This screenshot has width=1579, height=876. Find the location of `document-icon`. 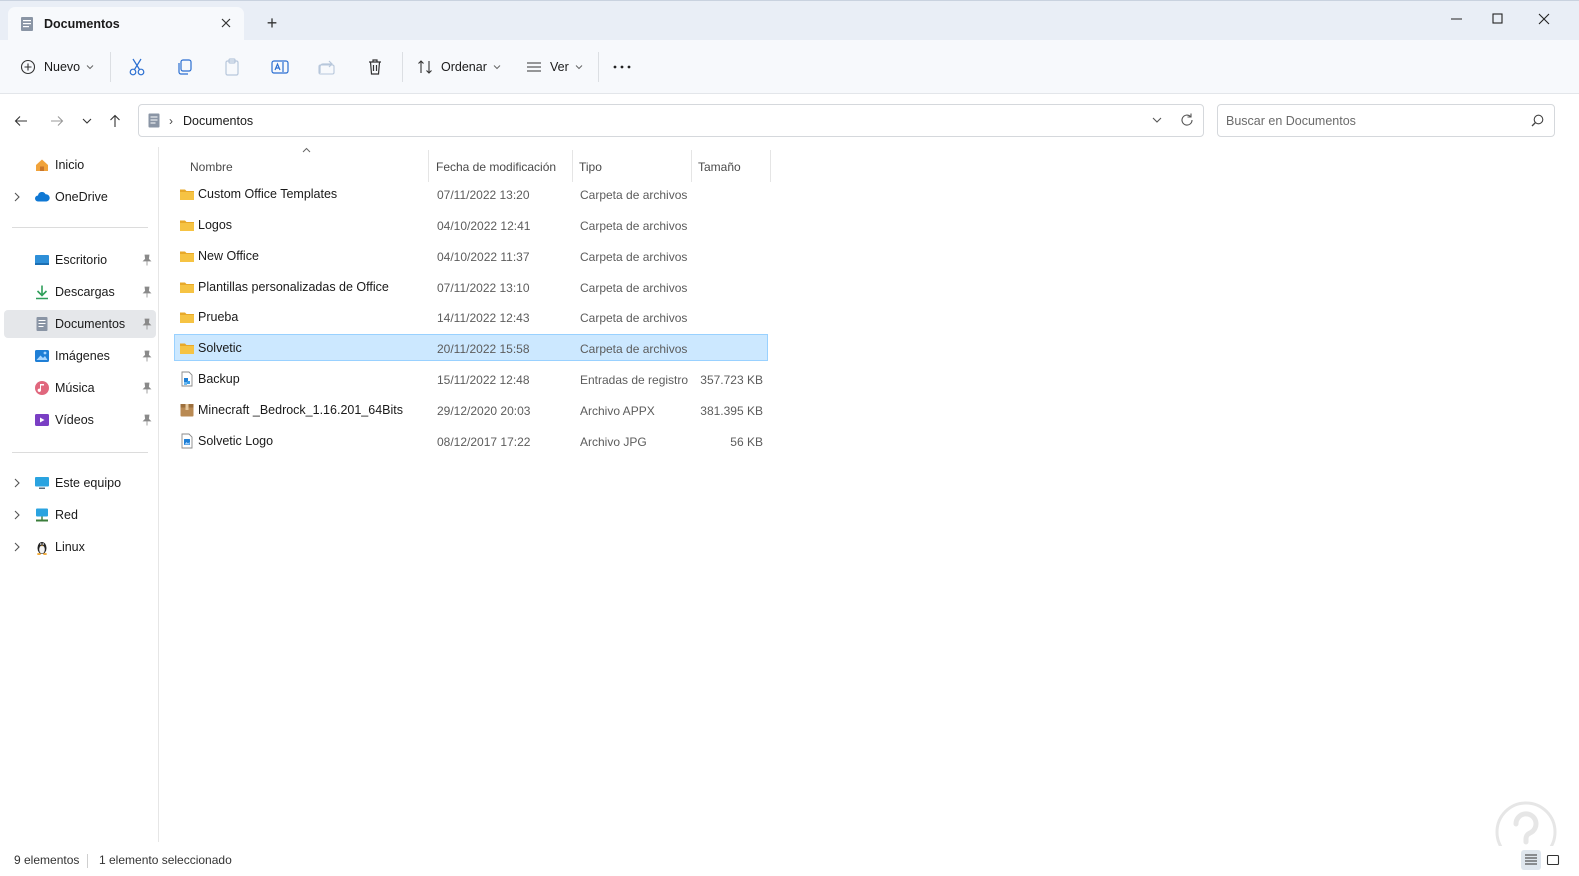

document-icon is located at coordinates (42, 324).